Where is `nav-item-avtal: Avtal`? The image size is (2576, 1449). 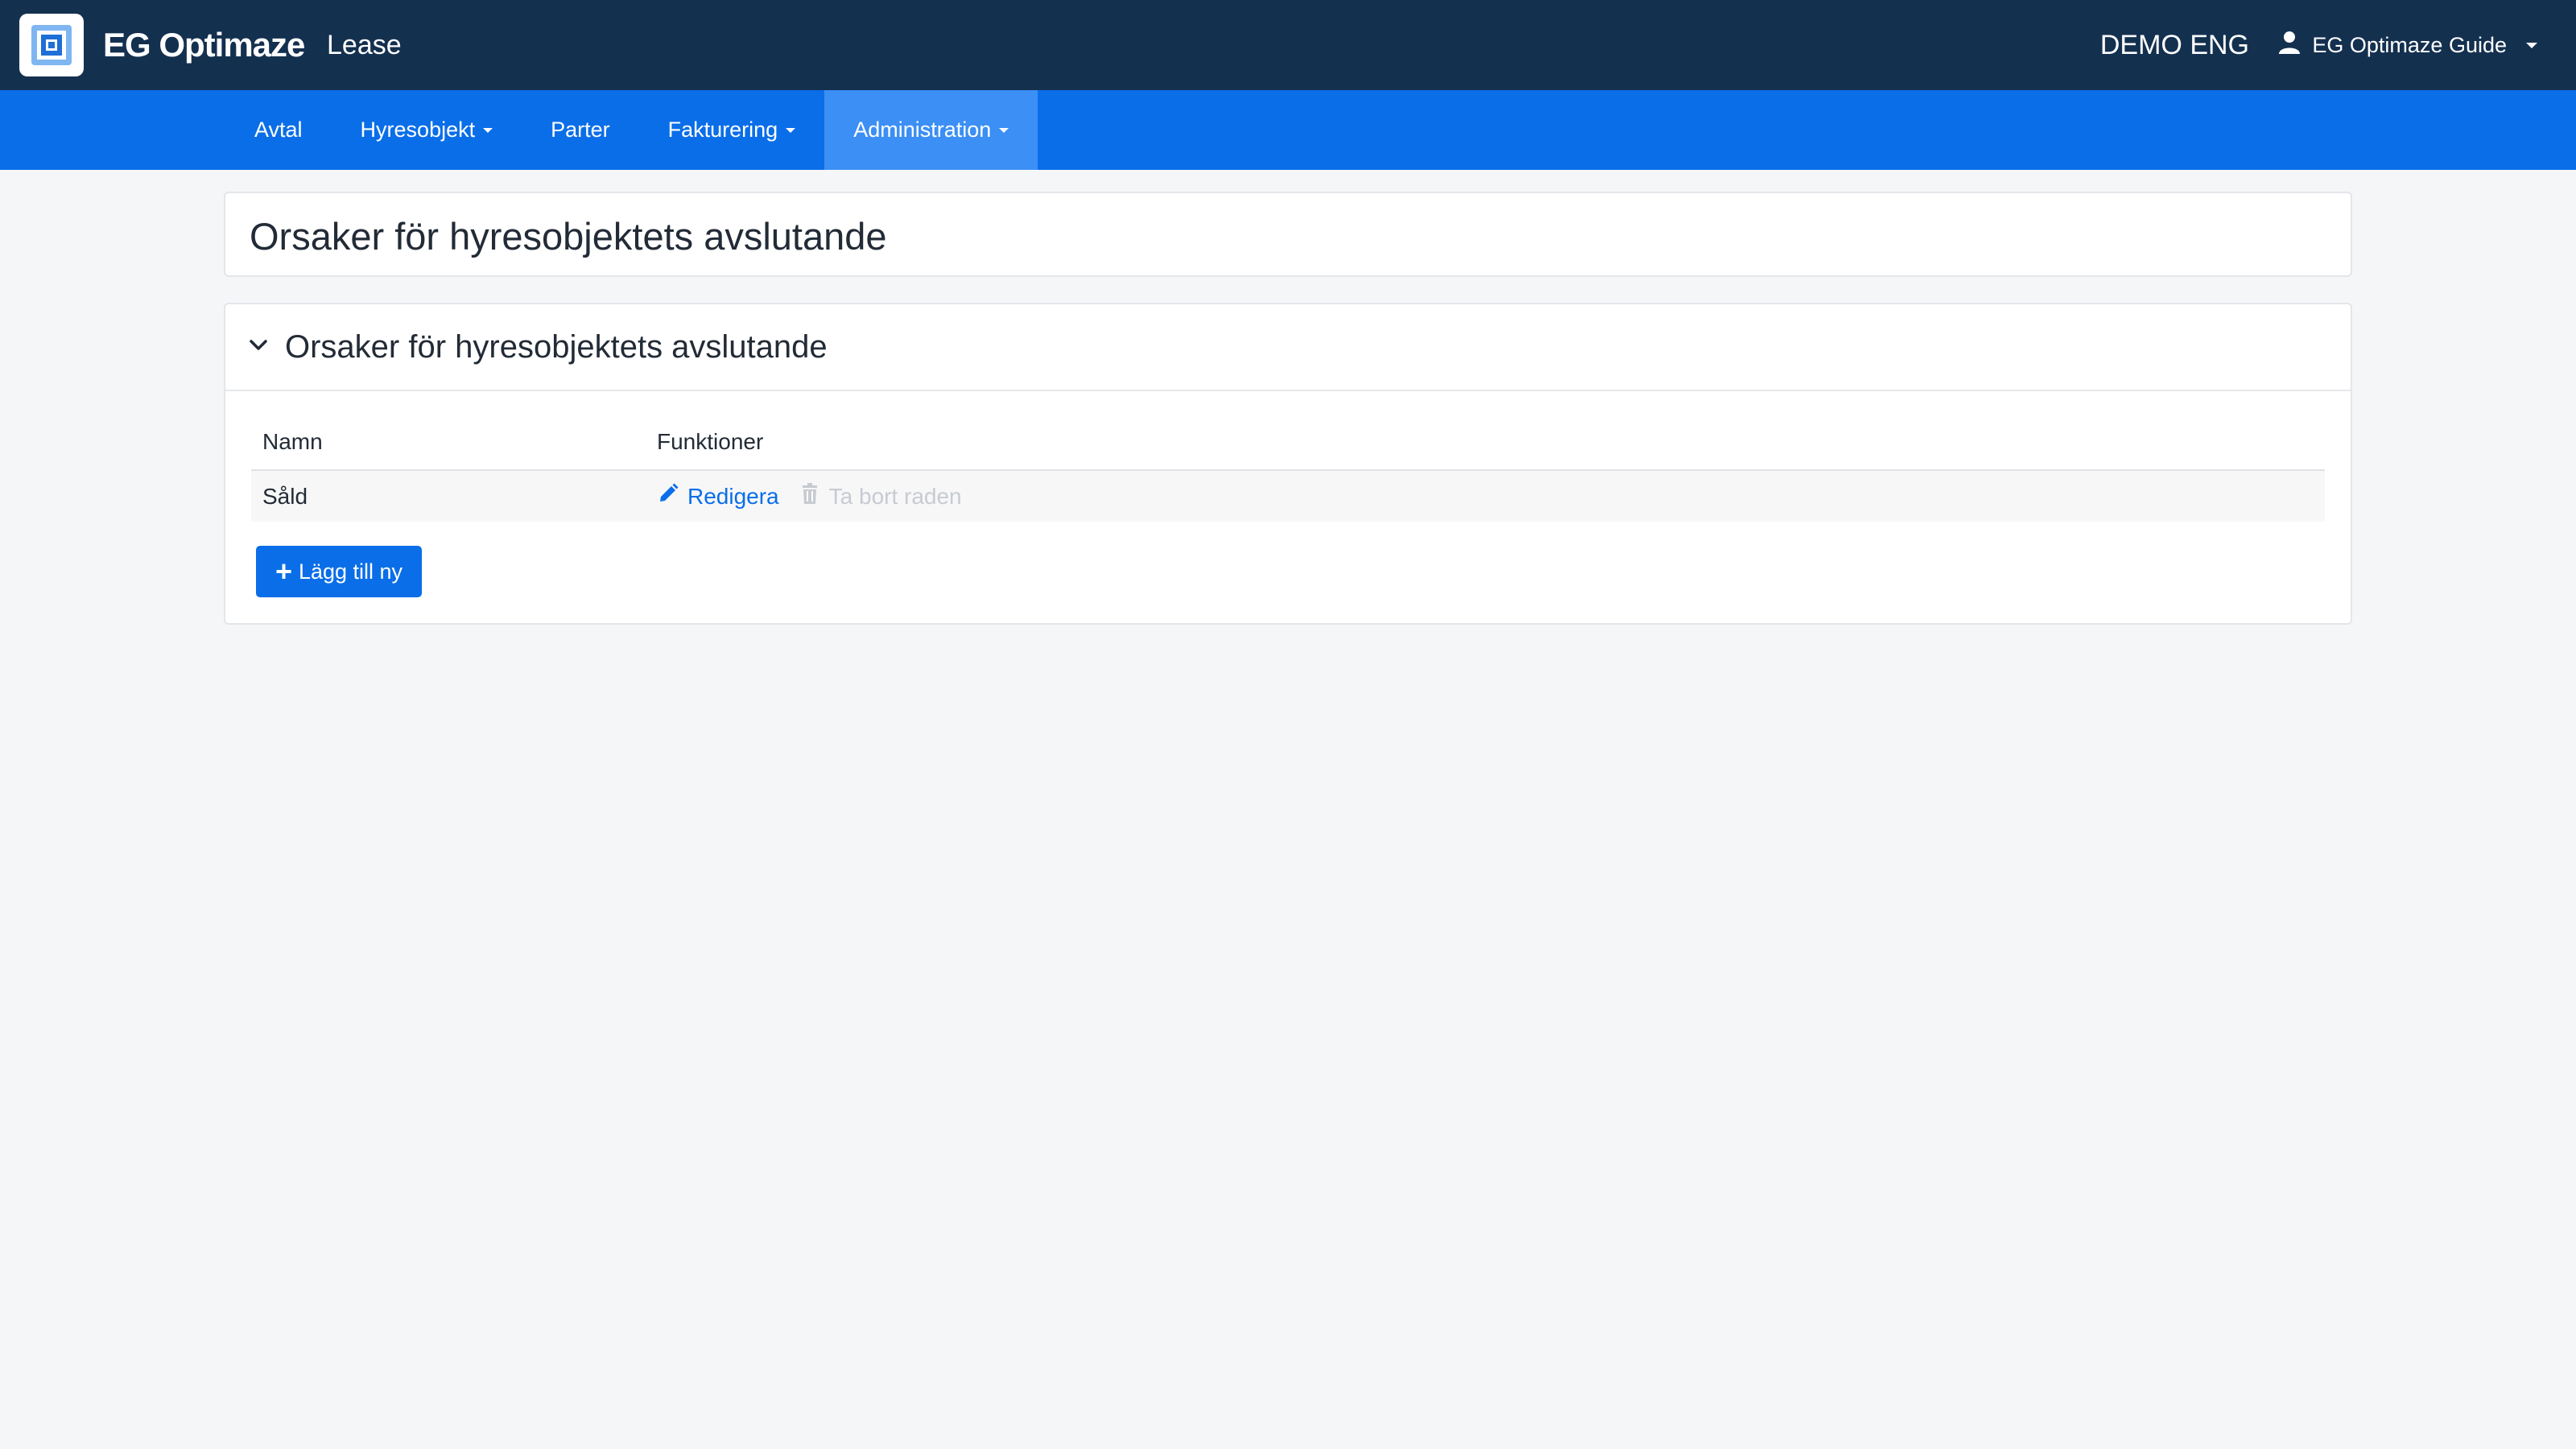
nav-item-avtal: Avtal is located at coordinates (278, 130).